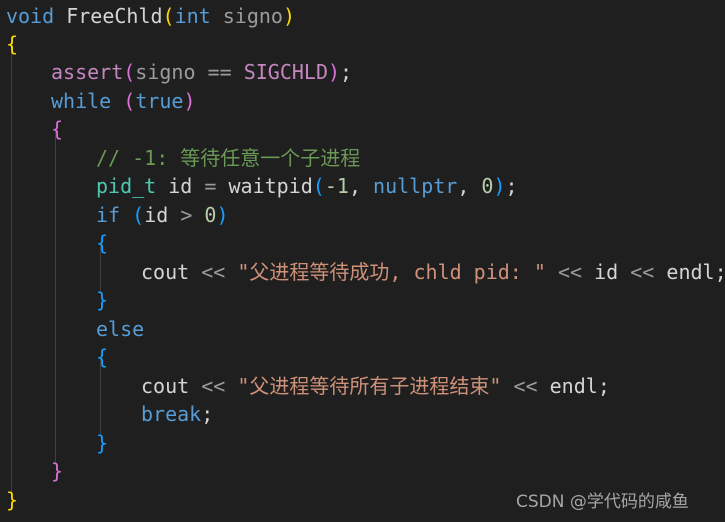 This screenshot has height=522, width=725. I want to click on keyword-void: void, so click(30, 16).